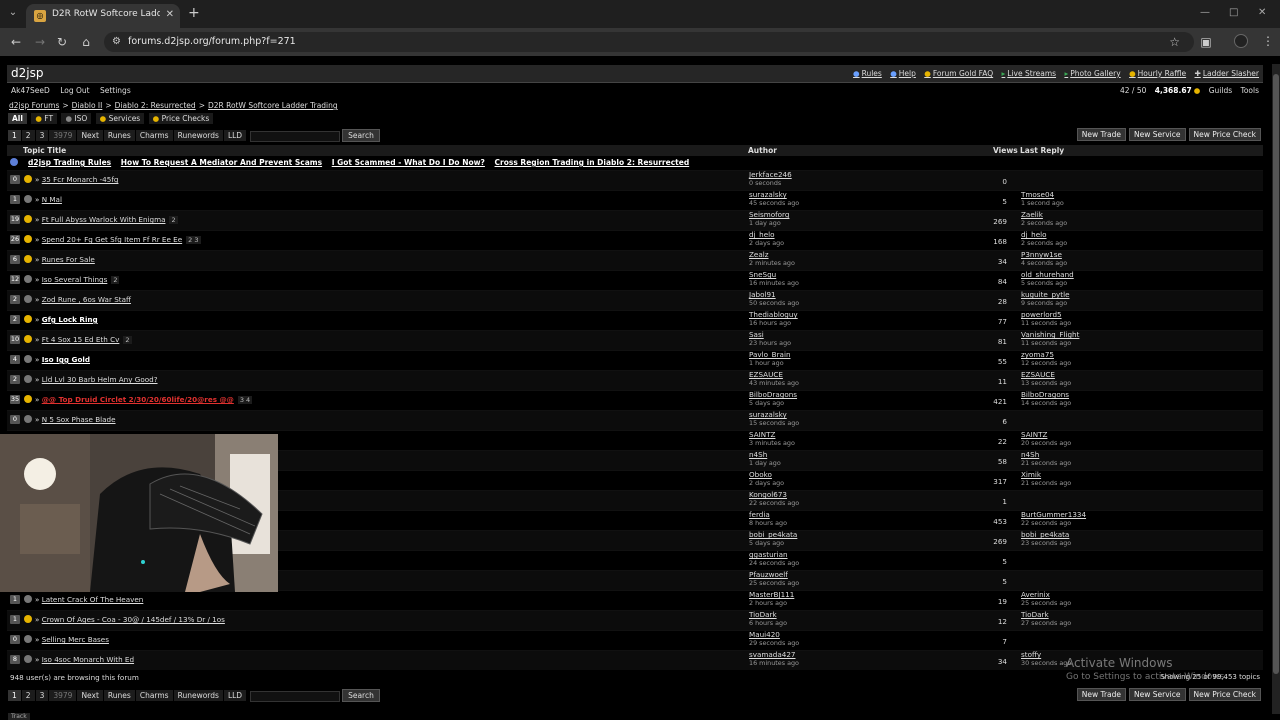  Describe the element at coordinates (774, 495) in the screenshot. I see `author-link: Kongol673` at that location.